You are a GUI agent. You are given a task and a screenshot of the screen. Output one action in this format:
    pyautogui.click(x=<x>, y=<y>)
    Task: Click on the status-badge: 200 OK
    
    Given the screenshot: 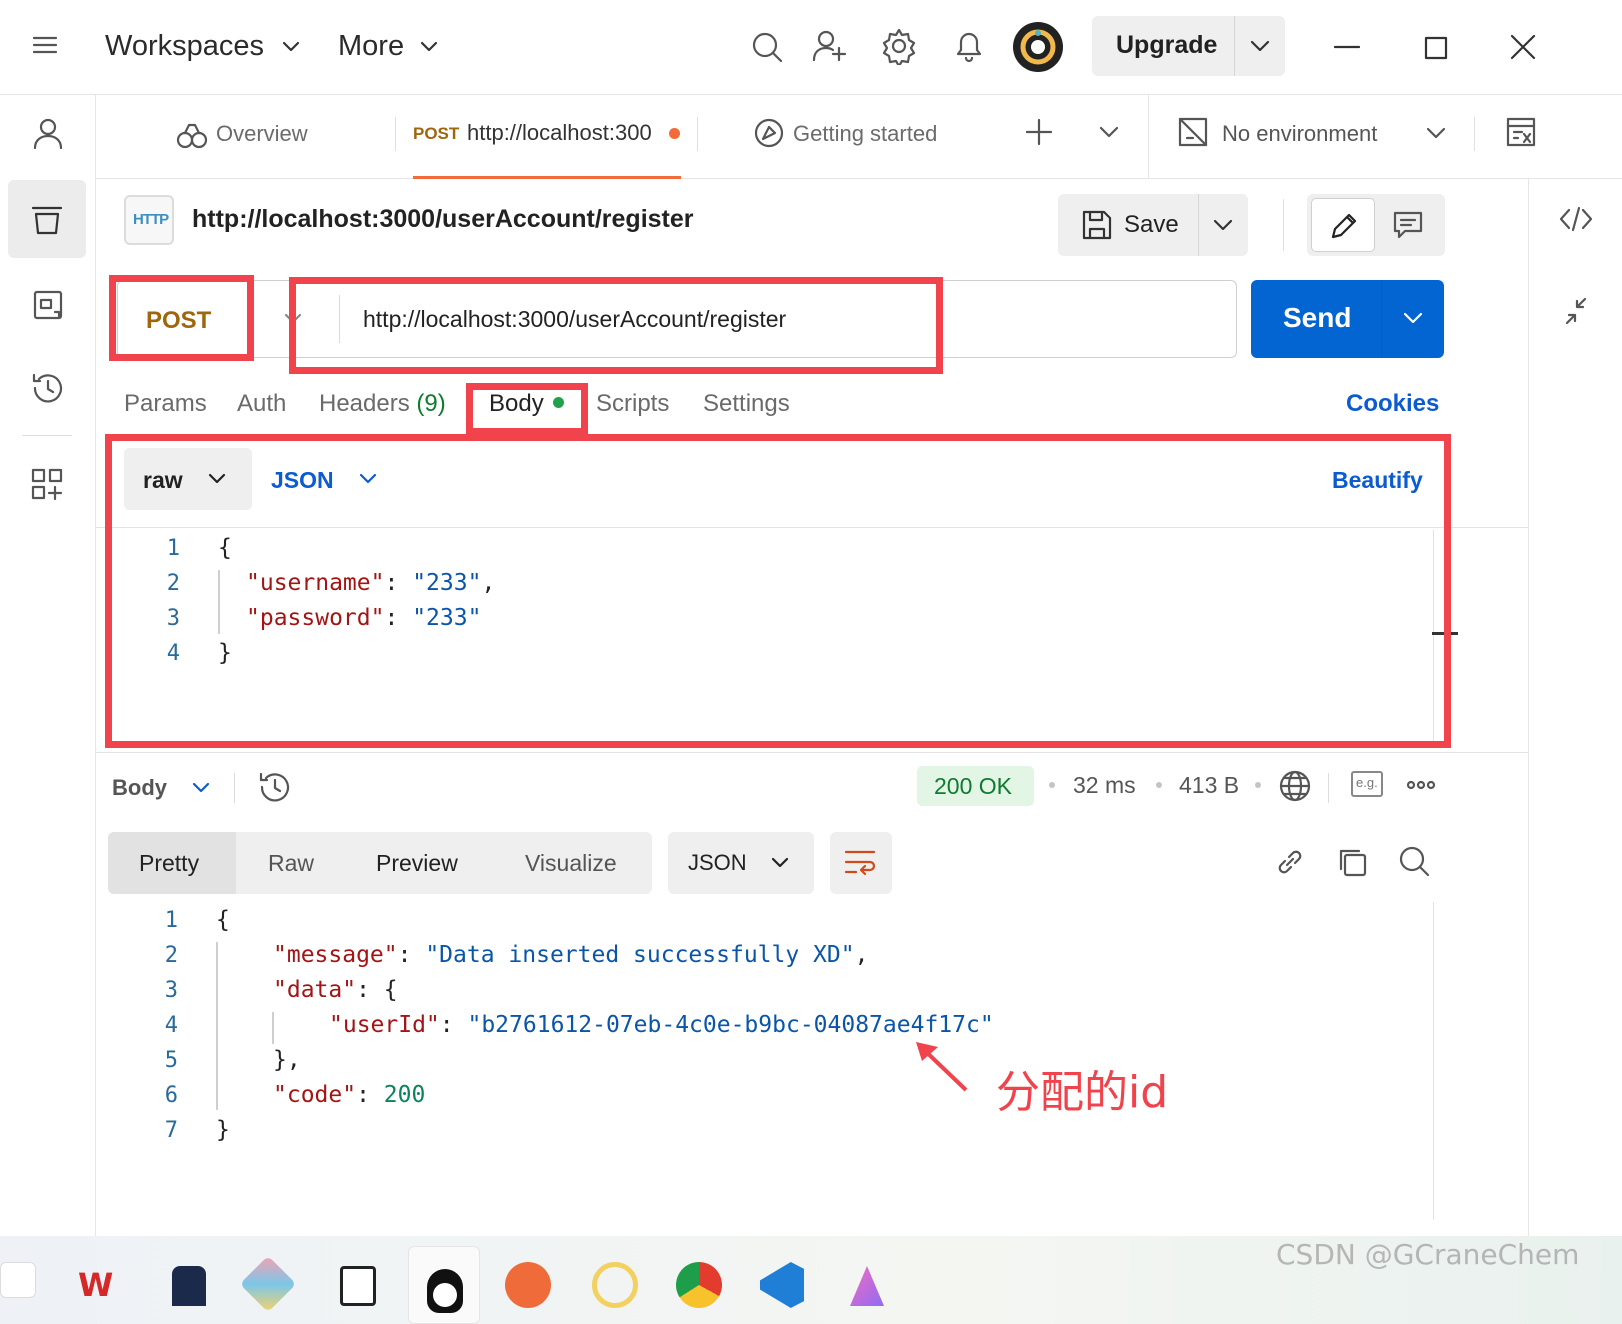 What is the action you would take?
    pyautogui.click(x=975, y=786)
    